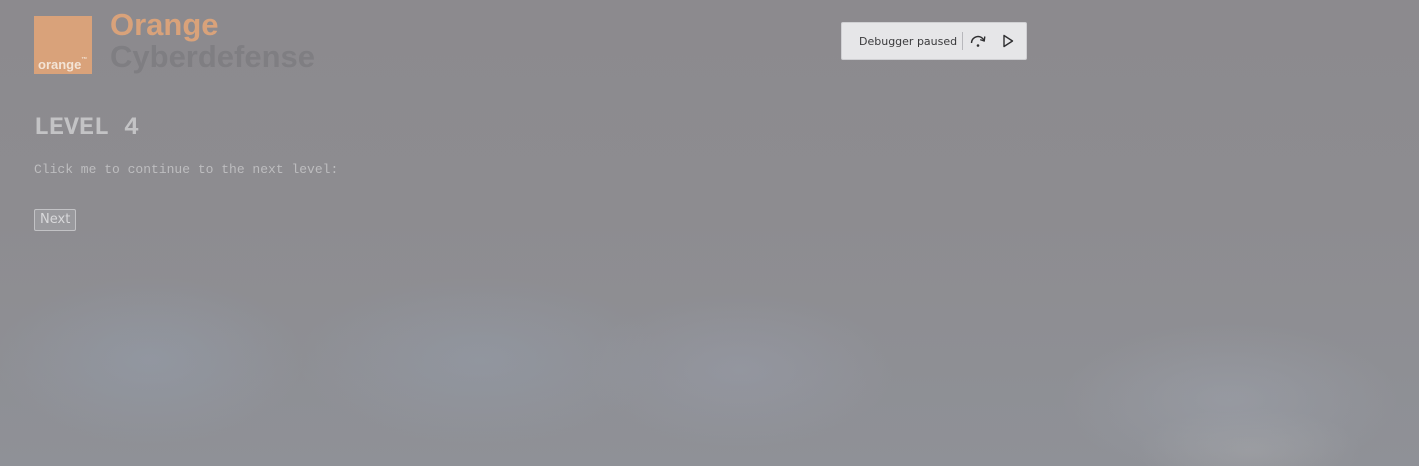 This screenshot has height=466, width=1419. What do you see at coordinates (87, 127) in the screenshot?
I see `level-title: LEVEL 4` at bounding box center [87, 127].